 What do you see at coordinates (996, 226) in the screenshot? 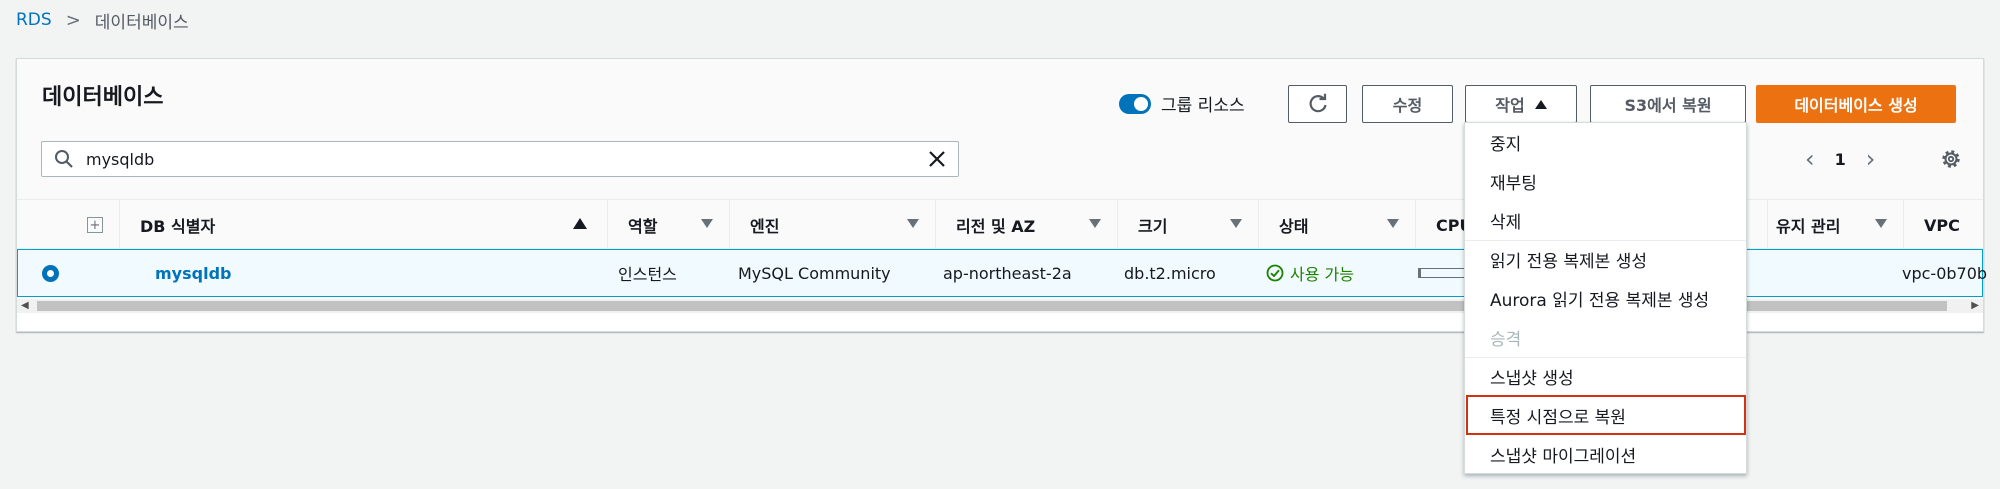
I see `column-region-label: 리전 및 AZ` at bounding box center [996, 226].